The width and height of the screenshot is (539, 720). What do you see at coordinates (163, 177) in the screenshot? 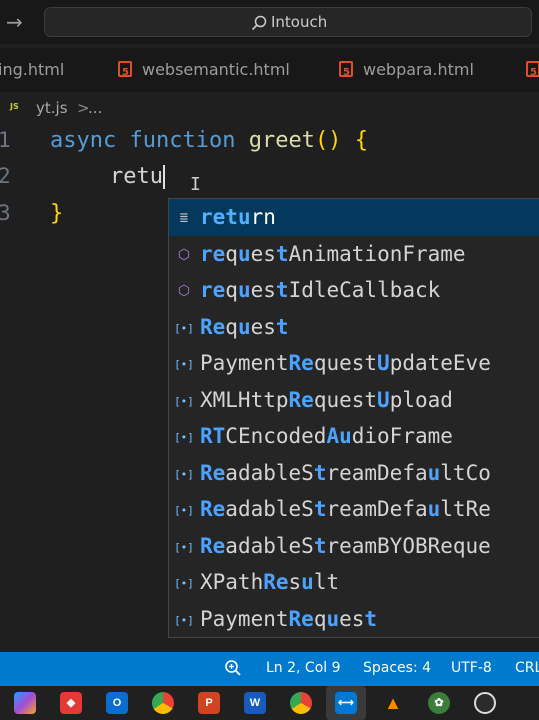
I see `text-cursor` at bounding box center [163, 177].